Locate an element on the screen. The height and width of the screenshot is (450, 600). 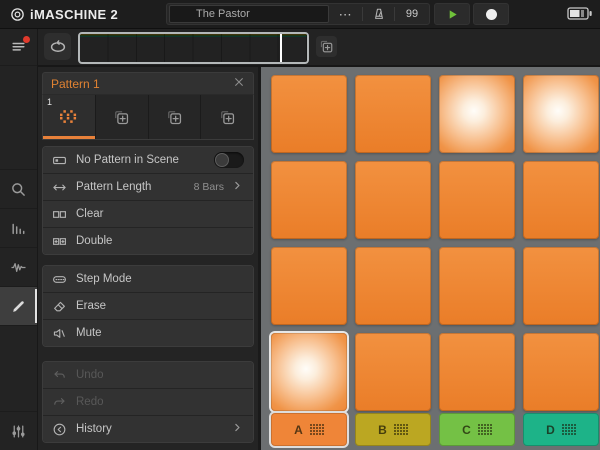
menu-item-erase: Erase is located at coordinates (148, 306).